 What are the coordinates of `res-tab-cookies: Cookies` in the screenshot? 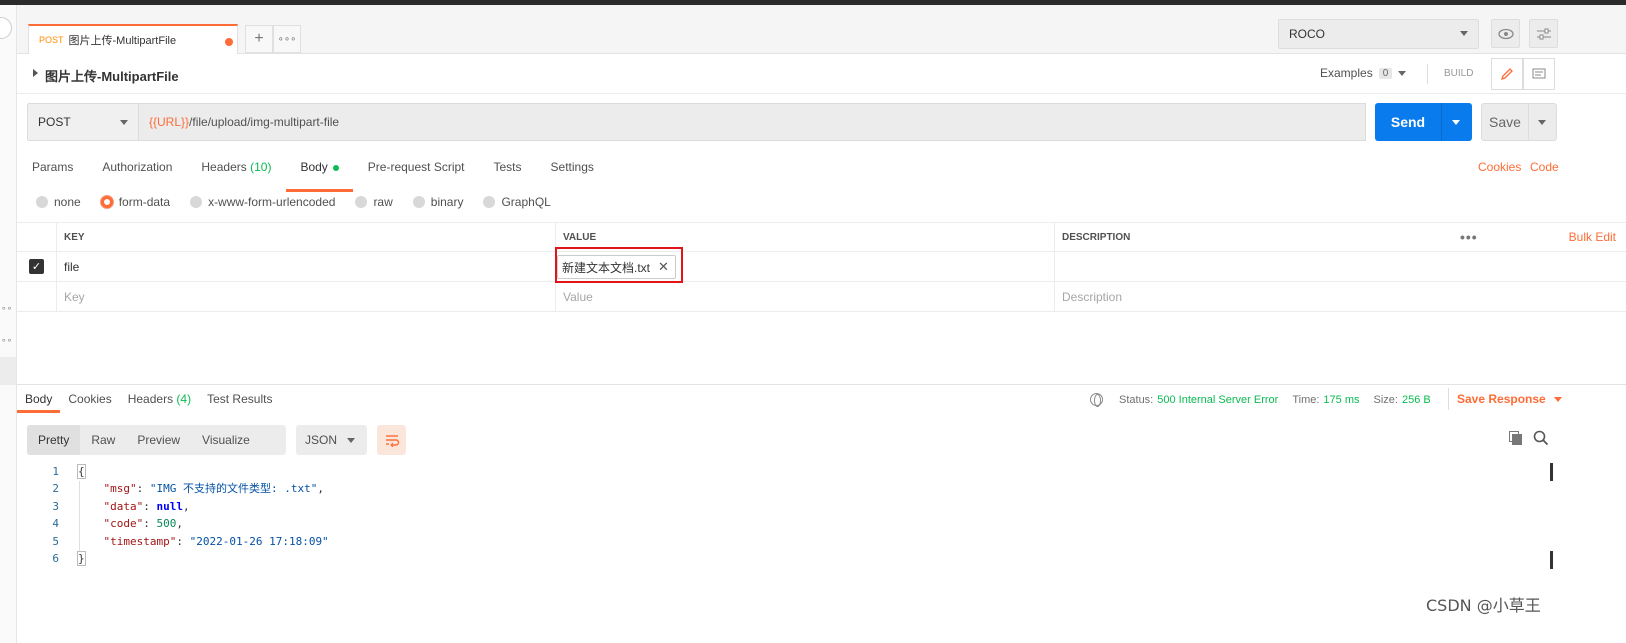 It's located at (89, 399).